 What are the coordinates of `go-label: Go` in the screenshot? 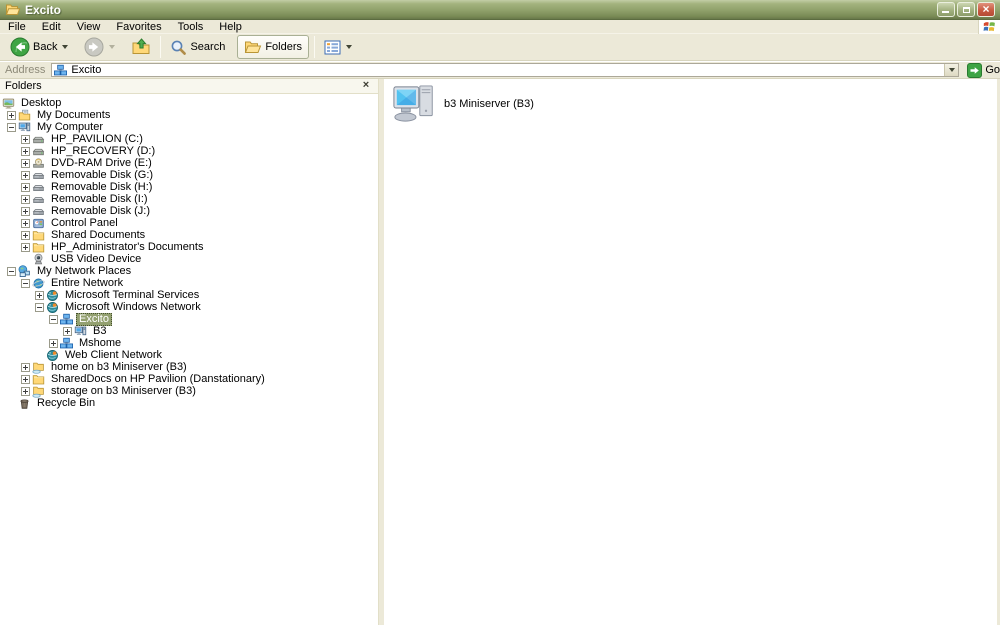 It's located at (992, 70).